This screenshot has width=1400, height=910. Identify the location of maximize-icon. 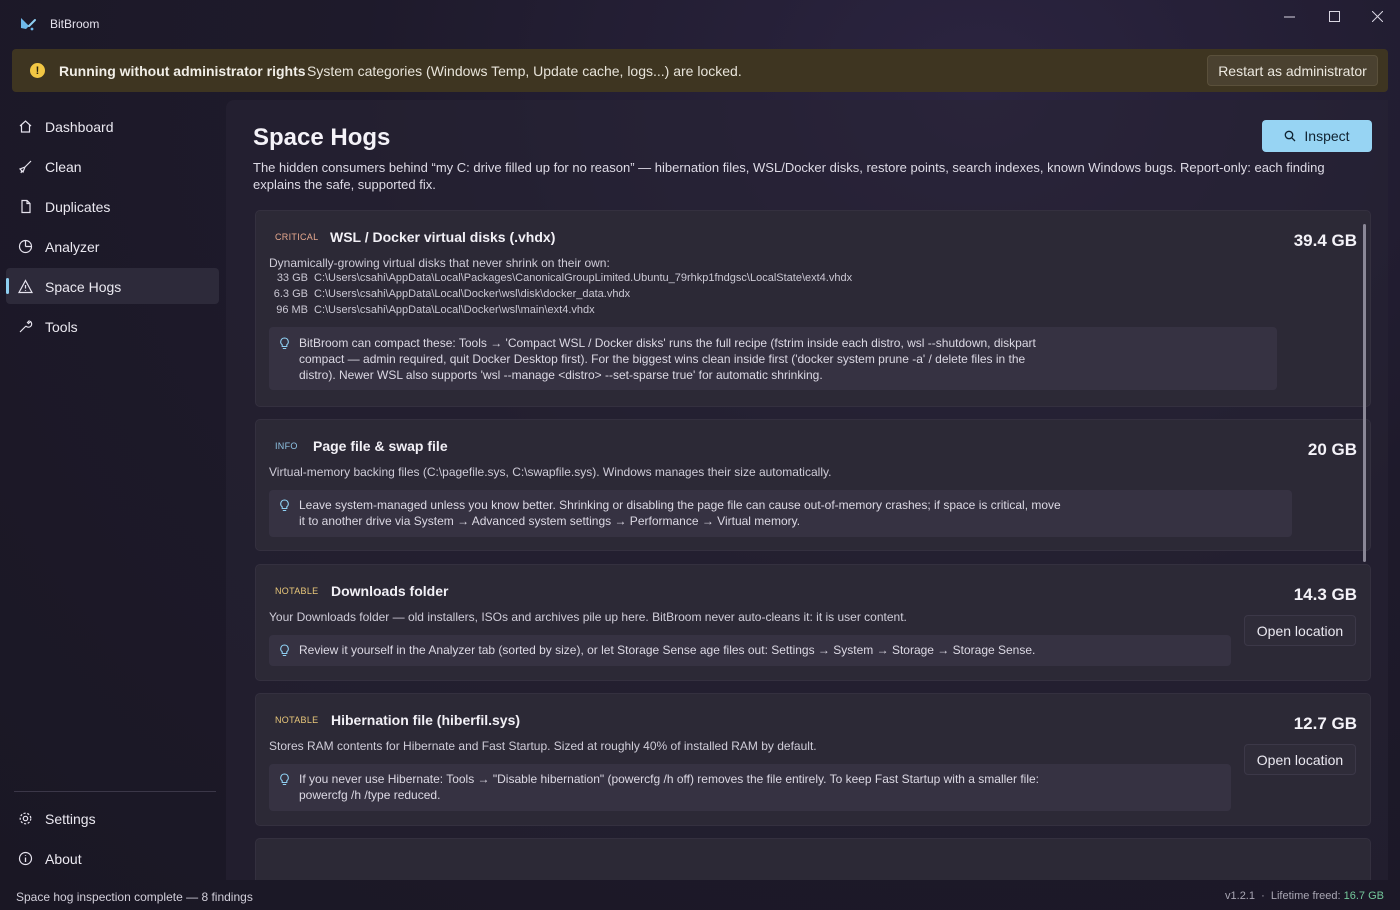
(1334, 16).